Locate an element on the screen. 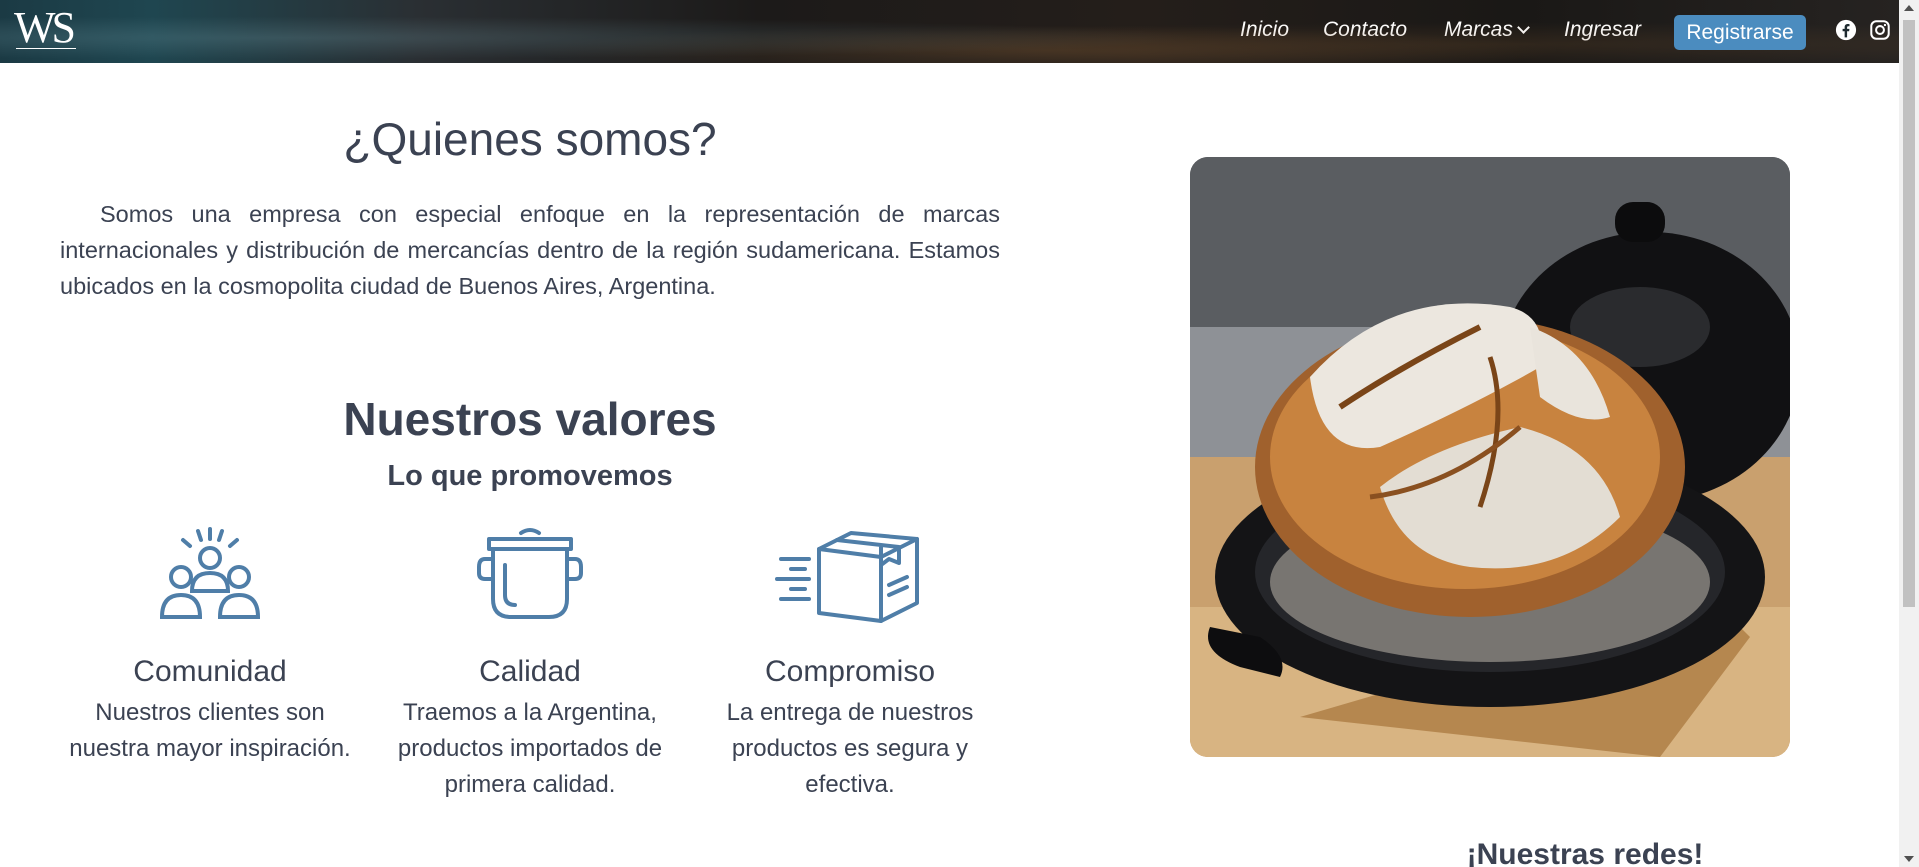  nav-link-ingresar: Ingresar is located at coordinates (1602, 30).